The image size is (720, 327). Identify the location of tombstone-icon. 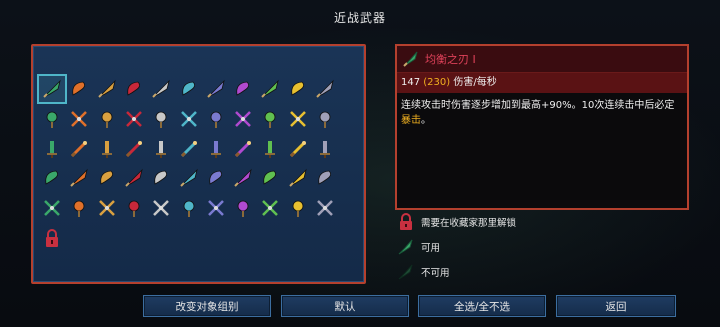
(215, 177).